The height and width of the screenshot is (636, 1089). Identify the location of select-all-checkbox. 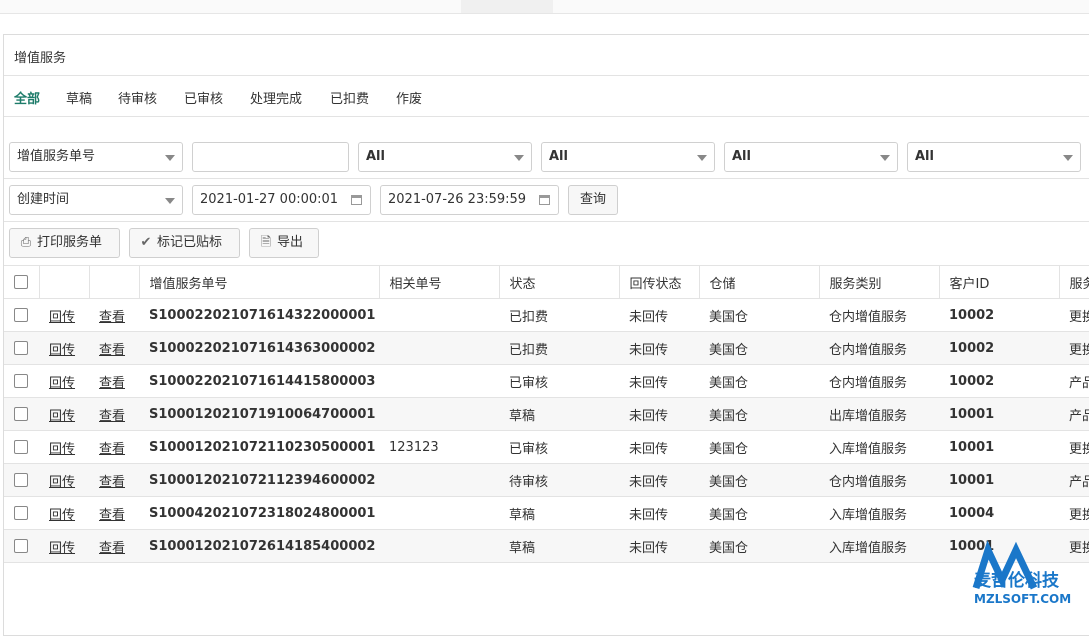
(21, 282).